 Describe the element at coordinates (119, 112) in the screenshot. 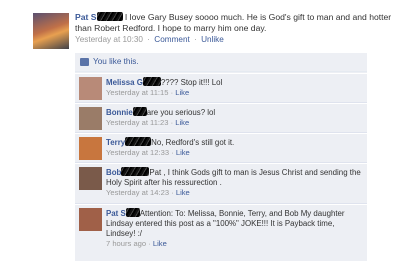

I see `comment-author: Bonnie` at that location.